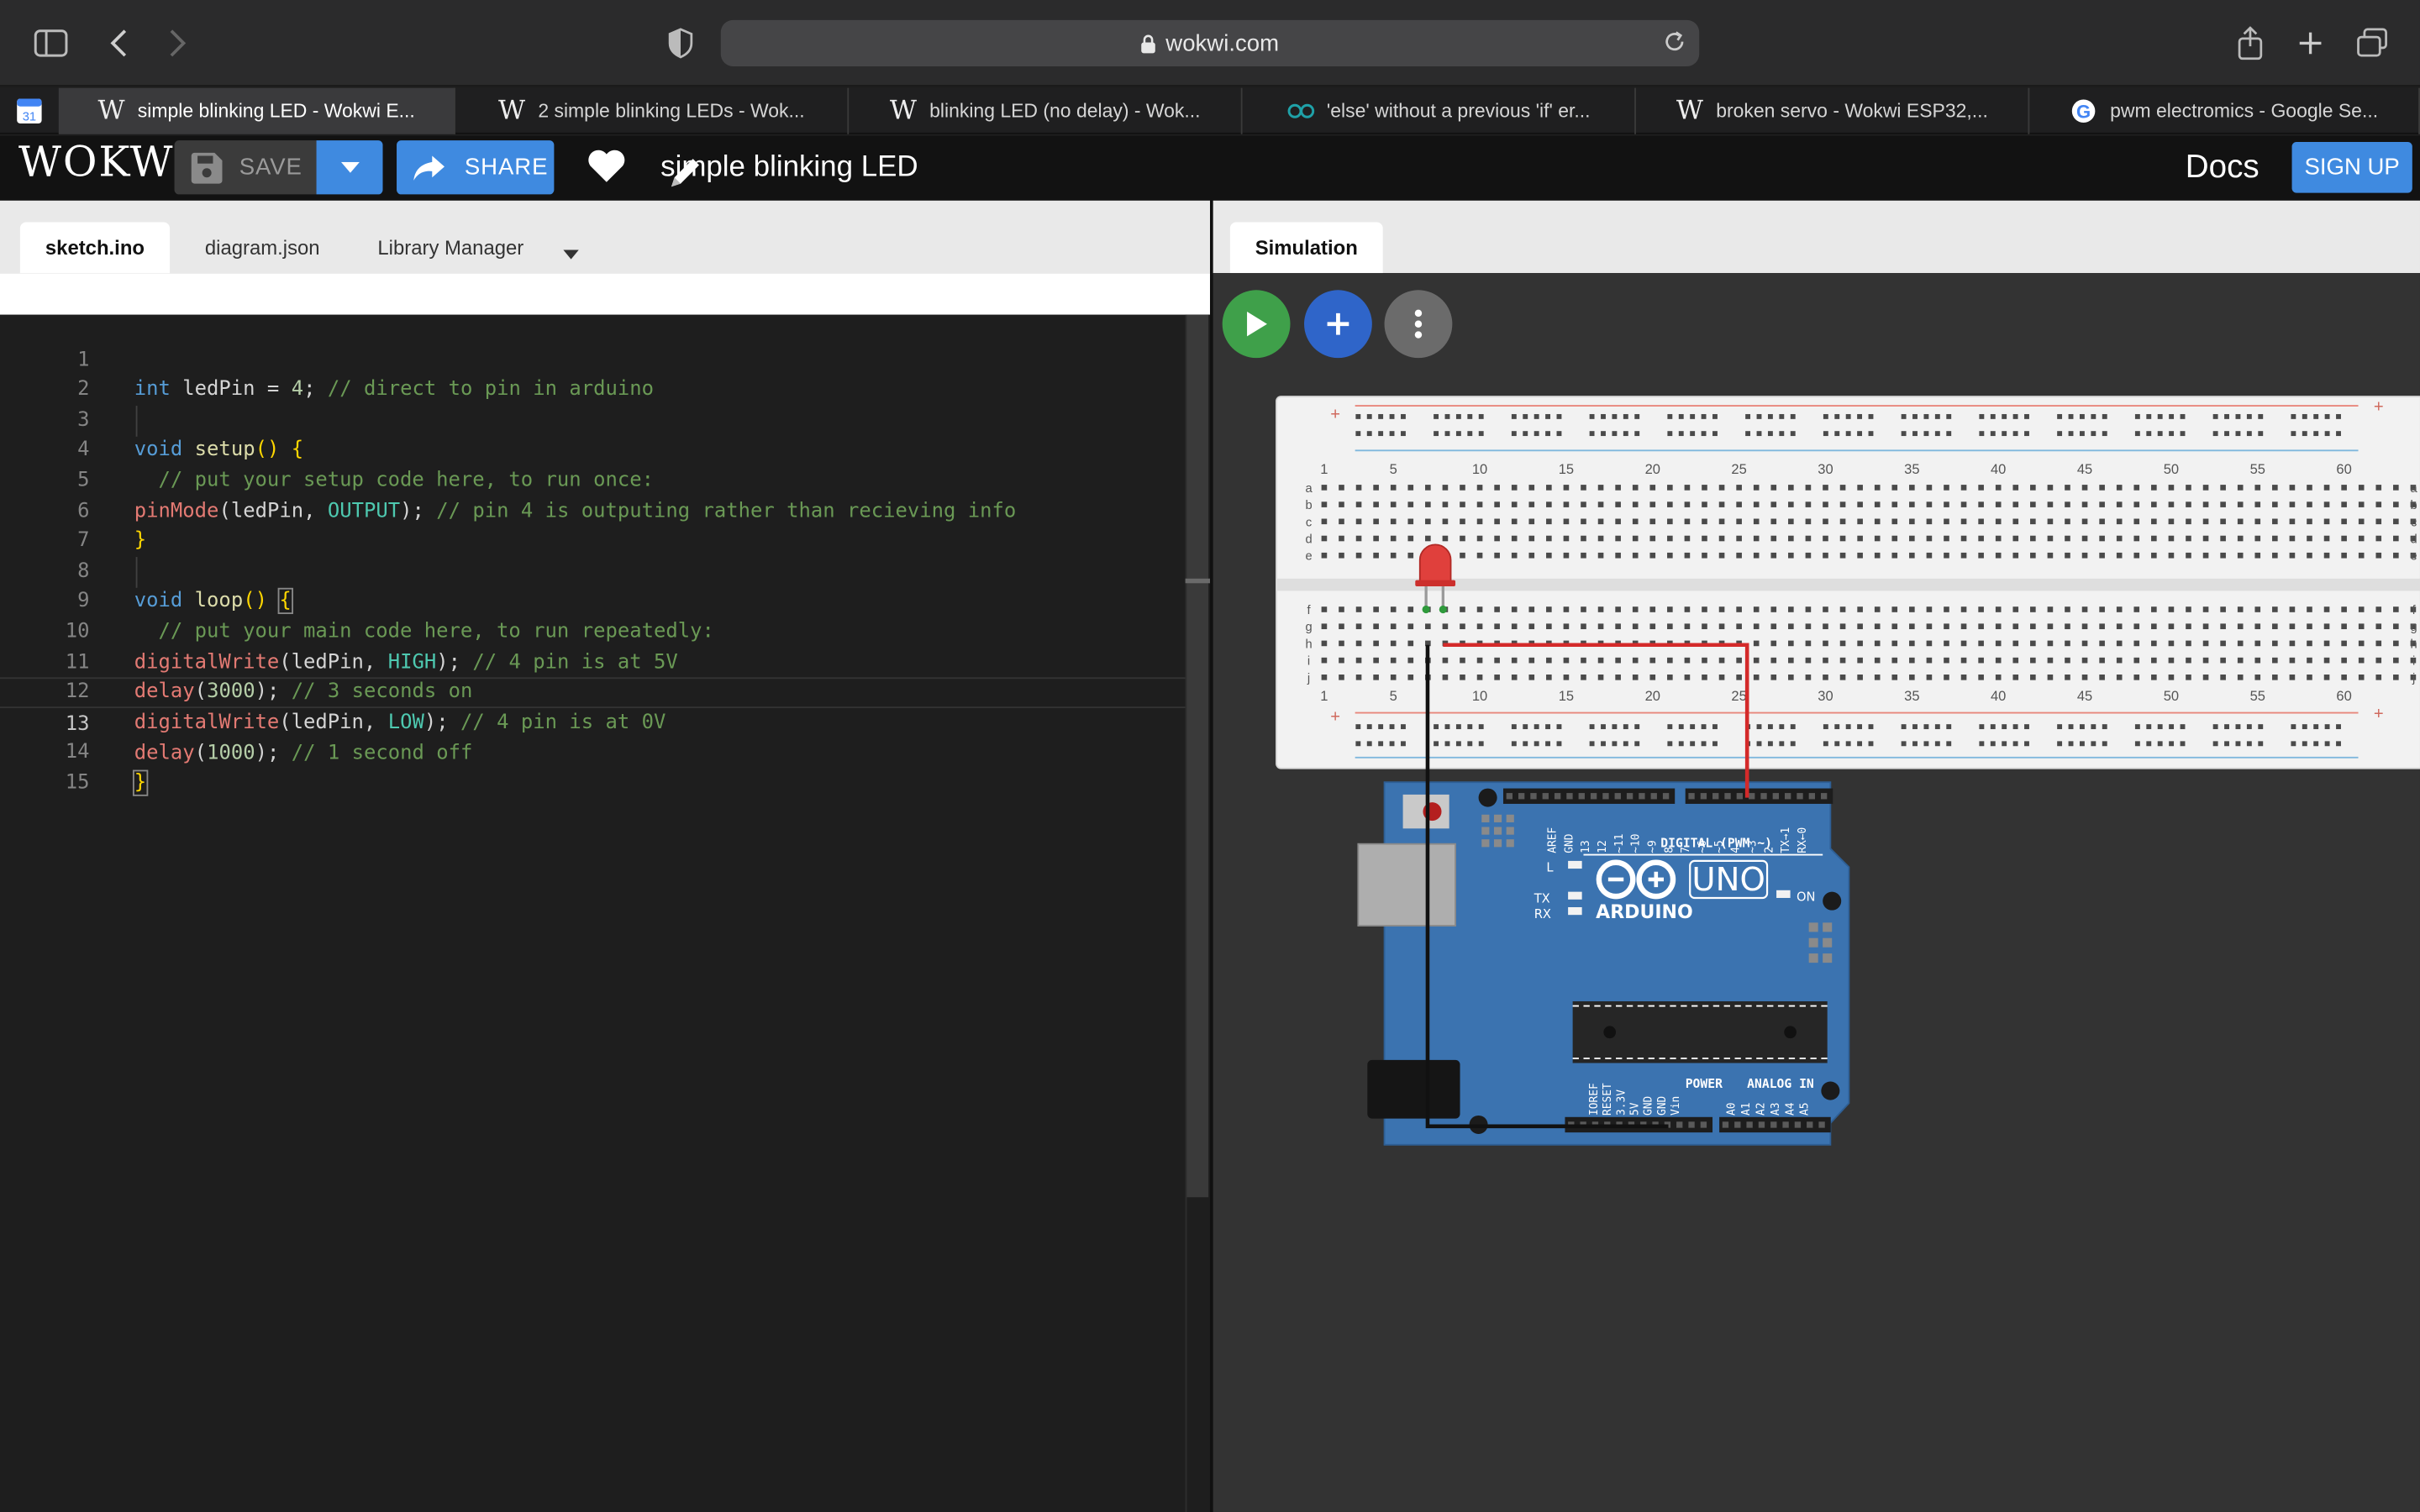  I want to click on column-label: 45, so click(2085, 469).